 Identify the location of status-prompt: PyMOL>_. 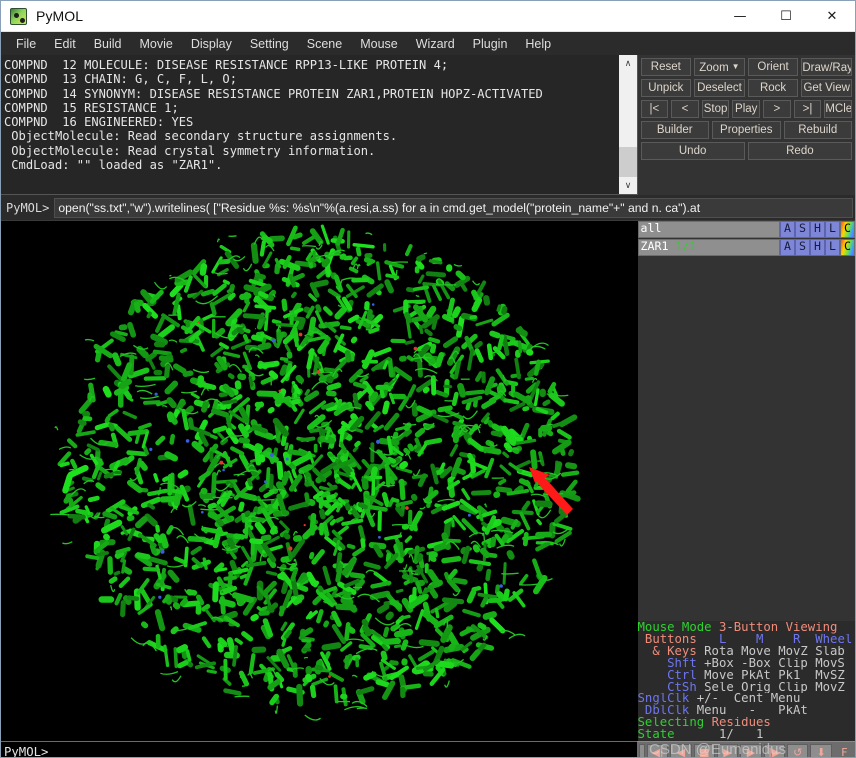
(319, 749).